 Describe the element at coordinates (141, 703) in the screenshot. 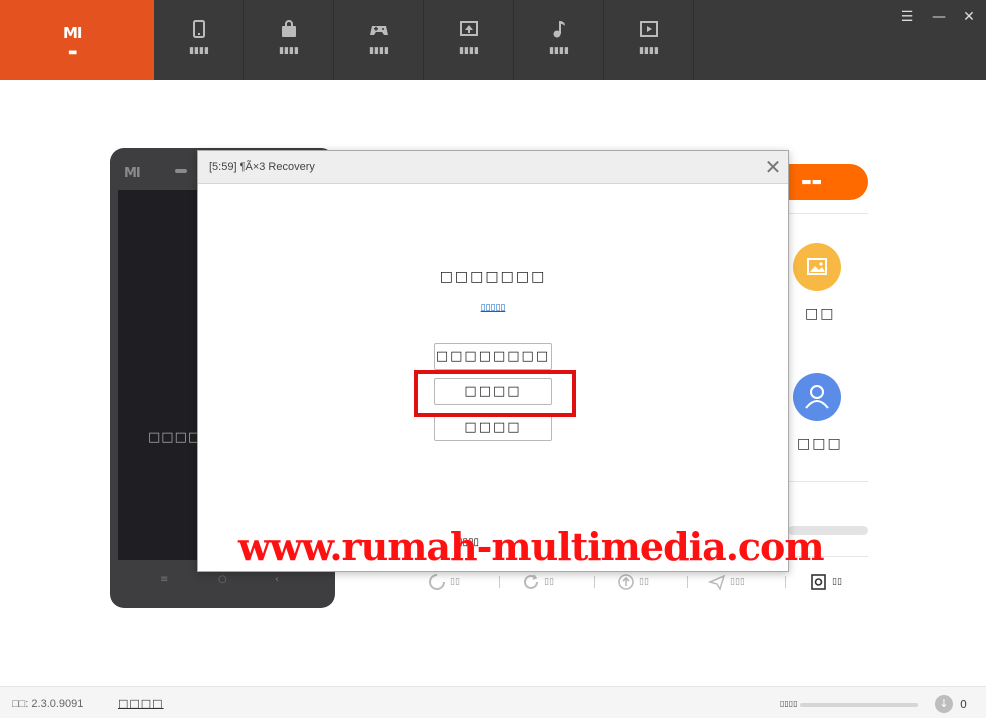

I see `status-link: □□□□` at that location.